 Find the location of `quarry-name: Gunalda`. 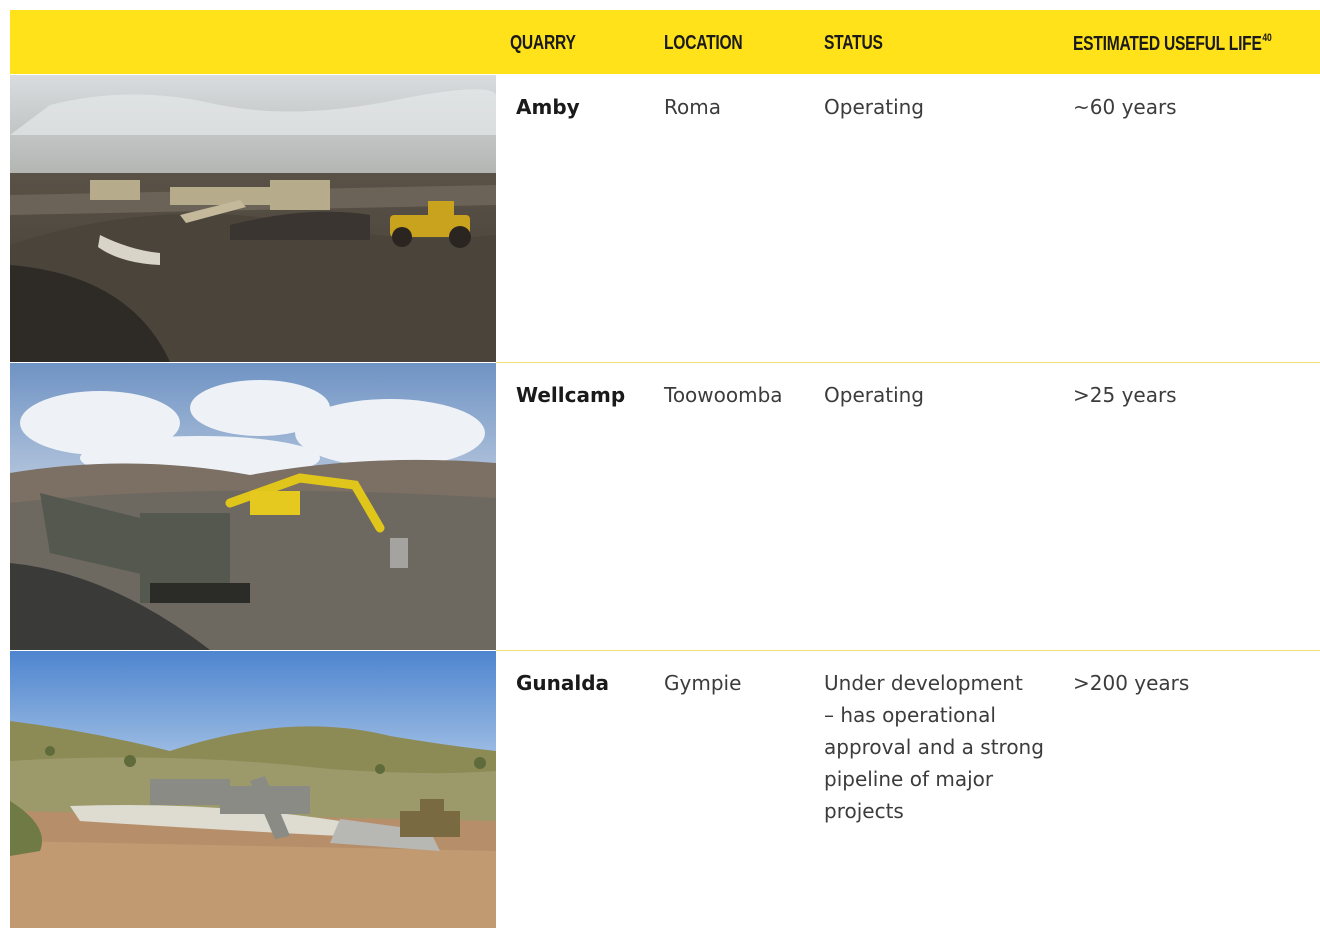

quarry-name: Gunalda is located at coordinates (563, 683).